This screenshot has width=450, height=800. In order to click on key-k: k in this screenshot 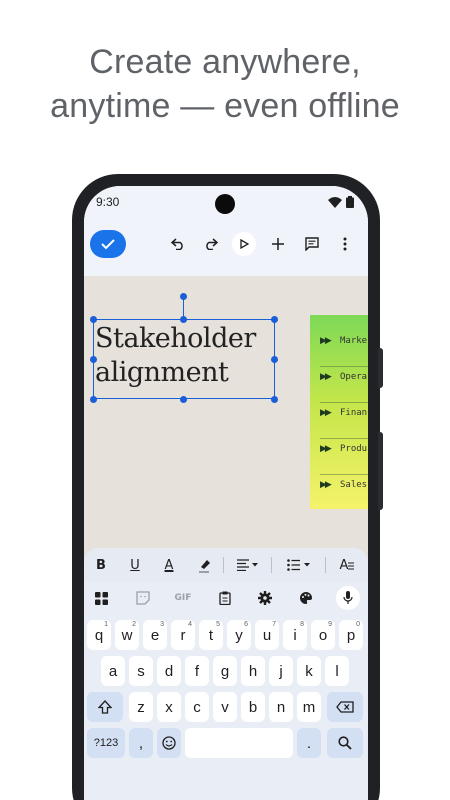, I will do `click(309, 671)`.